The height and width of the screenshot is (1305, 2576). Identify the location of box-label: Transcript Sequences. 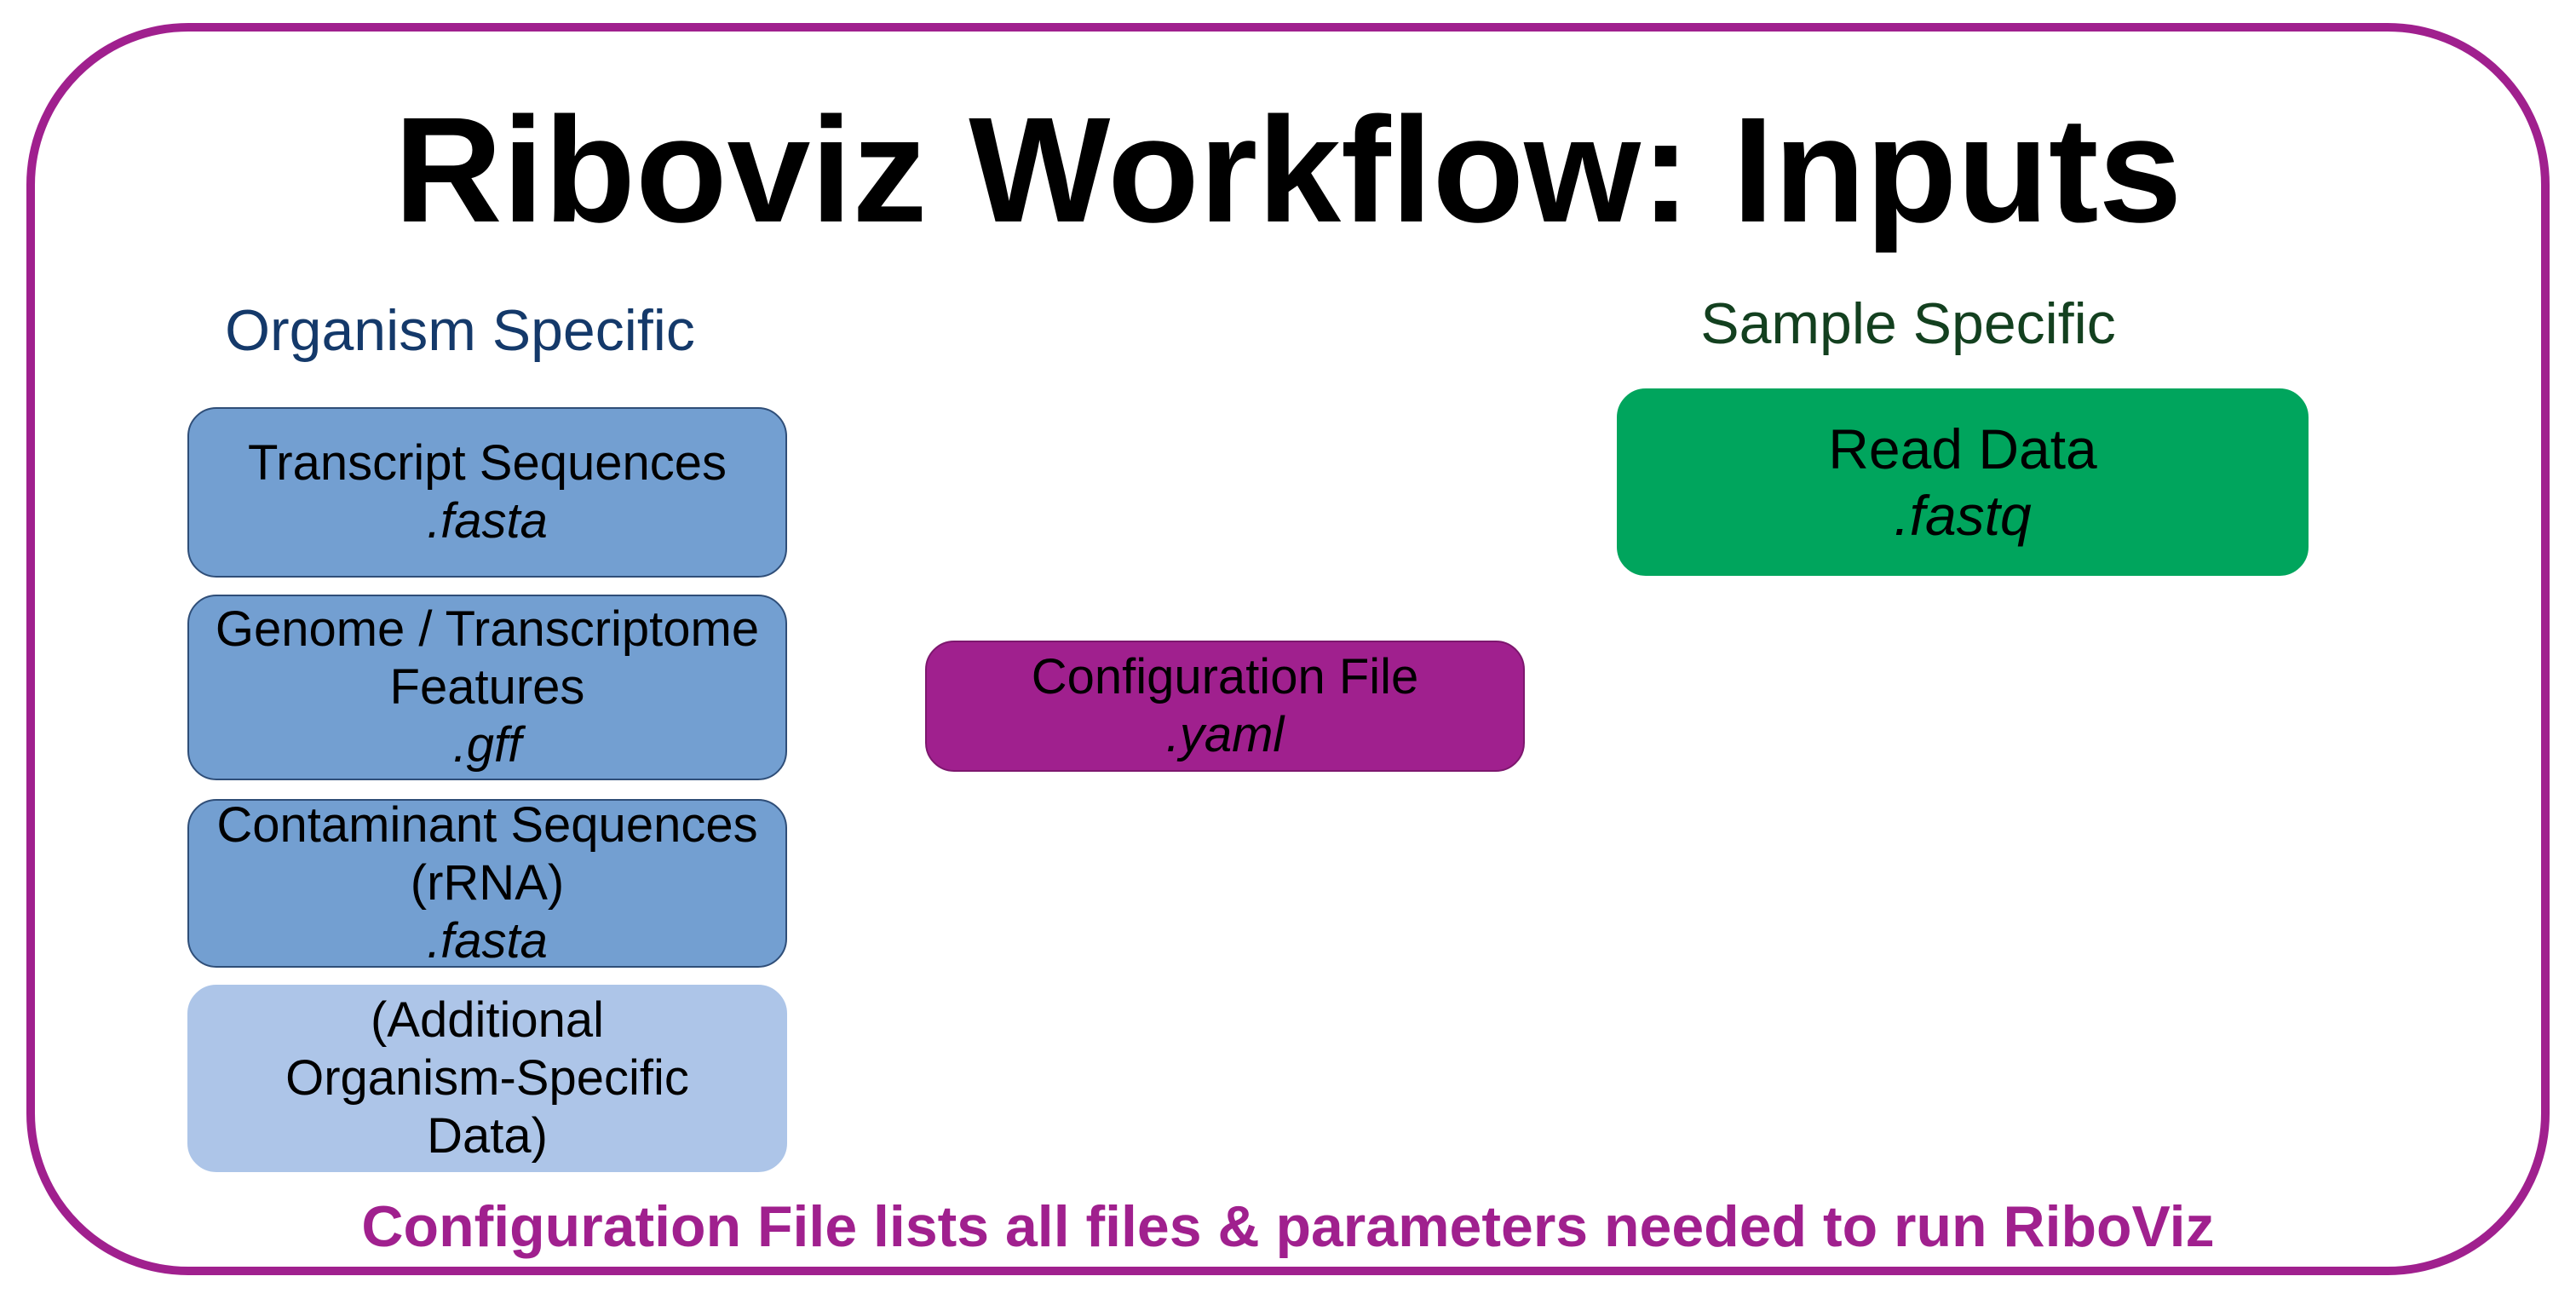
(487, 463).